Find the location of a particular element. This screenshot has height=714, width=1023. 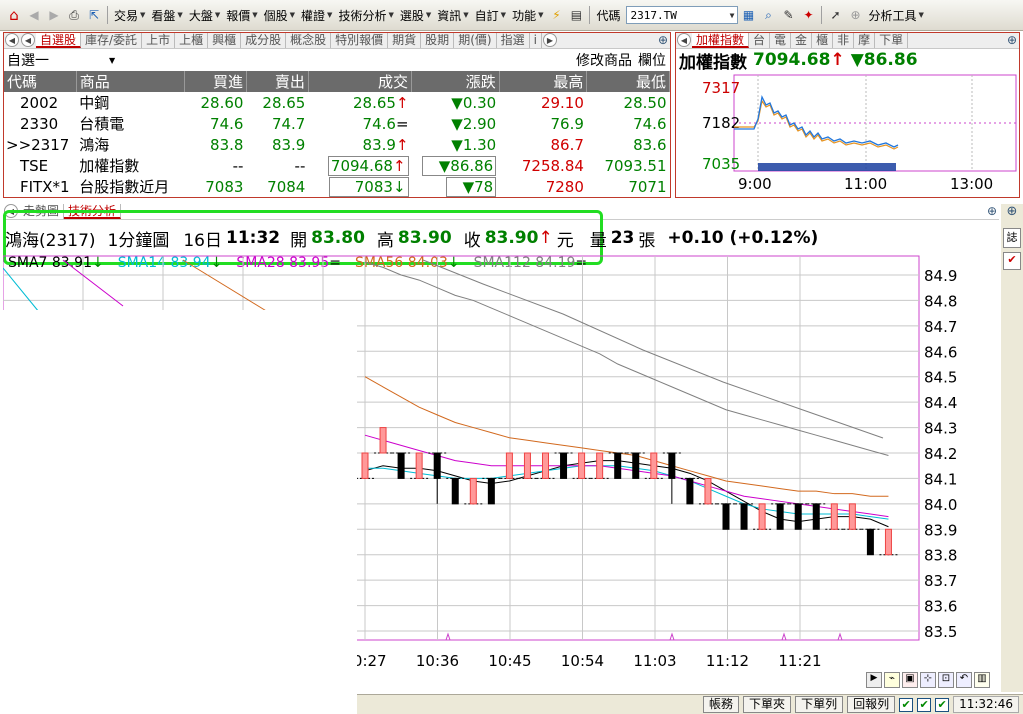

col-bid: 買進 is located at coordinates (215, 81).